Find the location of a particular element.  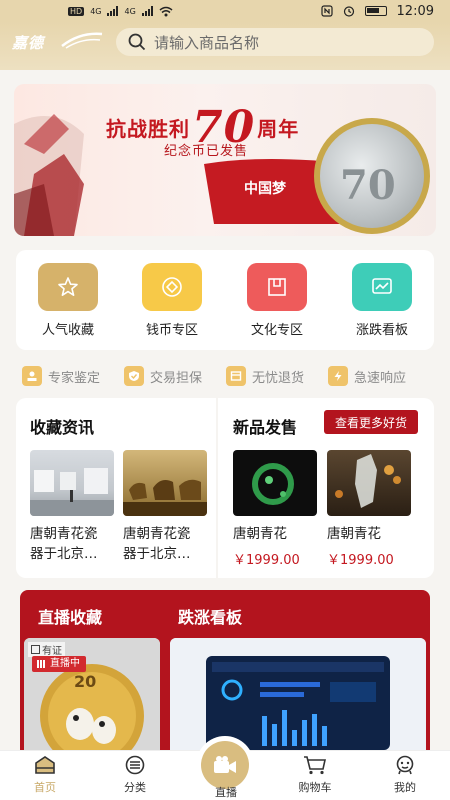

guarantee-escrow: 交易担保 is located at coordinates (163, 376).